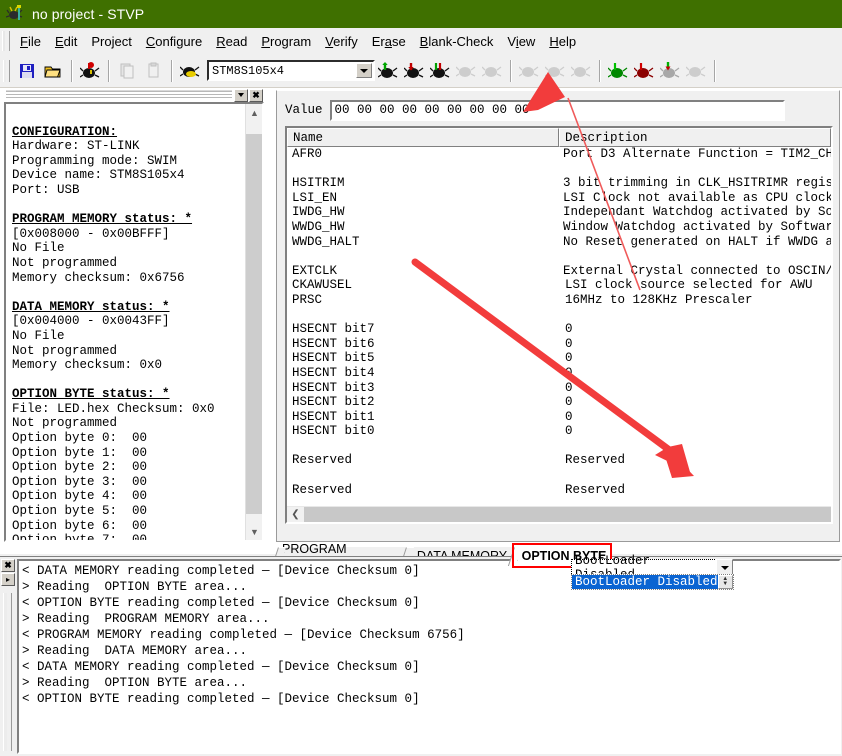 The width and height of the screenshot is (842, 756). What do you see at coordinates (256, 95) in the screenshot?
I see `close-button: ✖` at bounding box center [256, 95].